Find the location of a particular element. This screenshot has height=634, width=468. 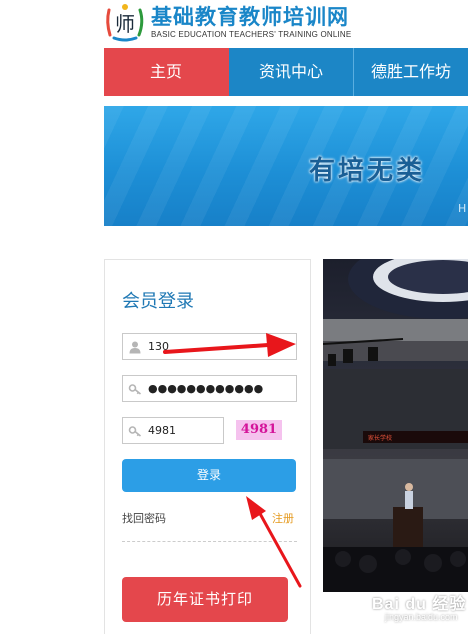

site-title: 基础教育教师培训网 is located at coordinates (250, 17).